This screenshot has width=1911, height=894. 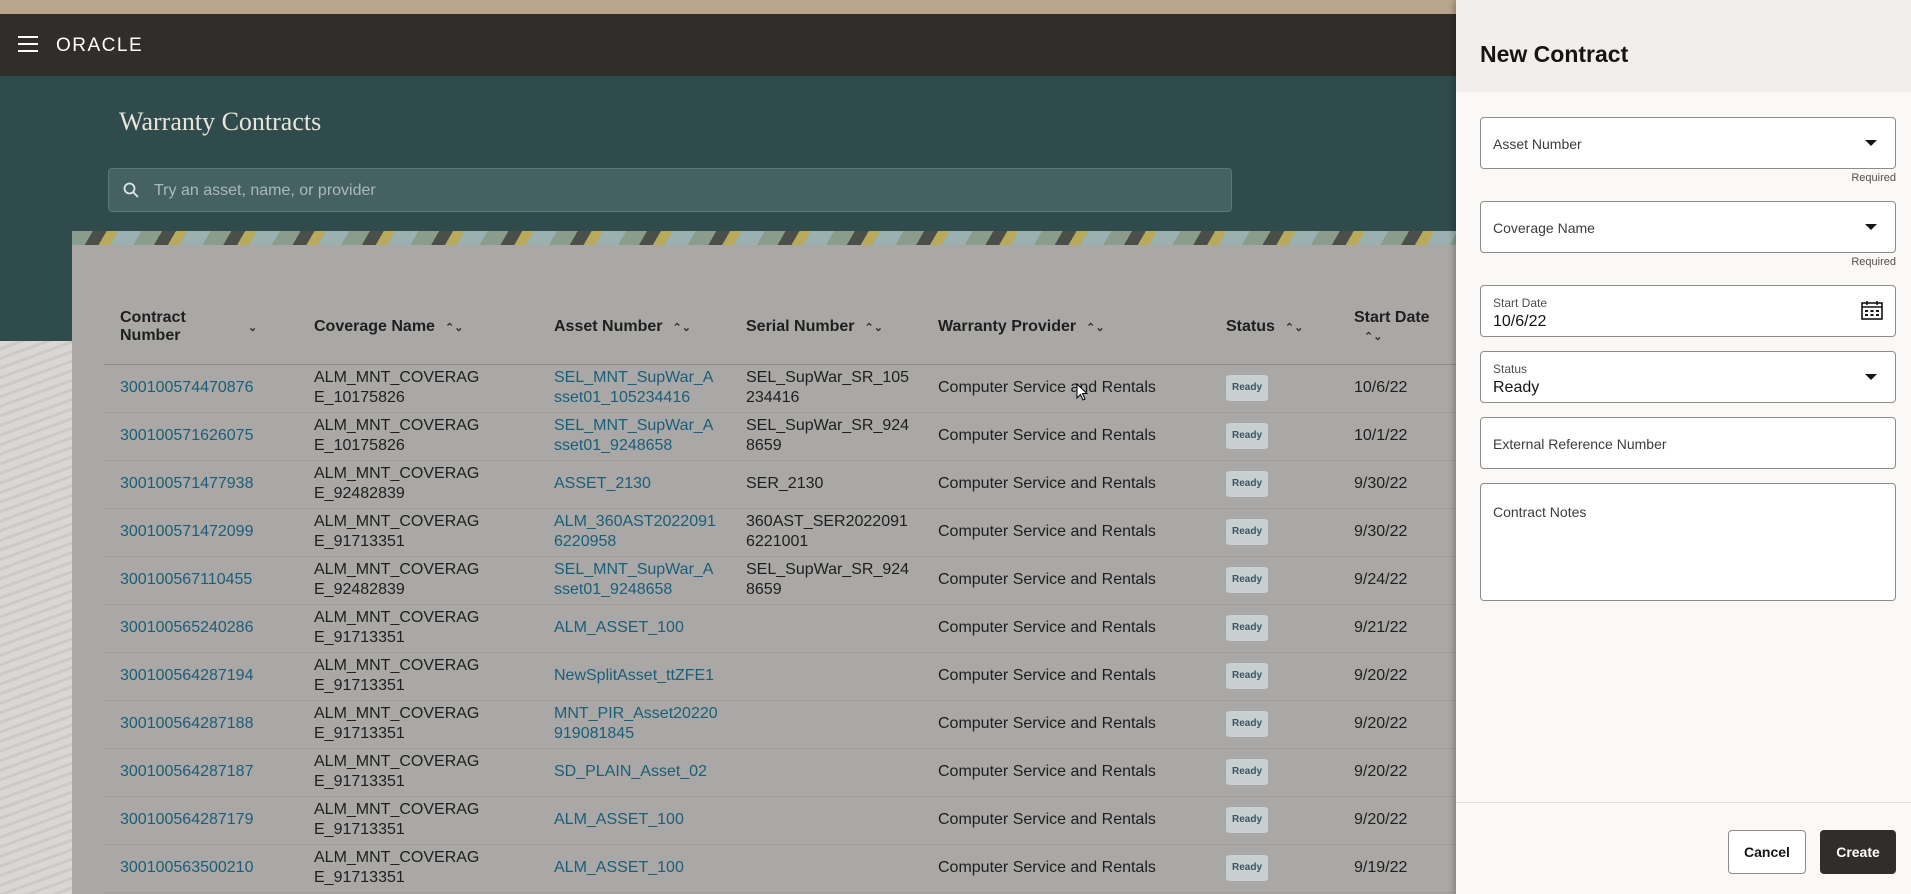 What do you see at coordinates (1688, 227) in the screenshot?
I see `coverage-name-select: Coverage Name` at bounding box center [1688, 227].